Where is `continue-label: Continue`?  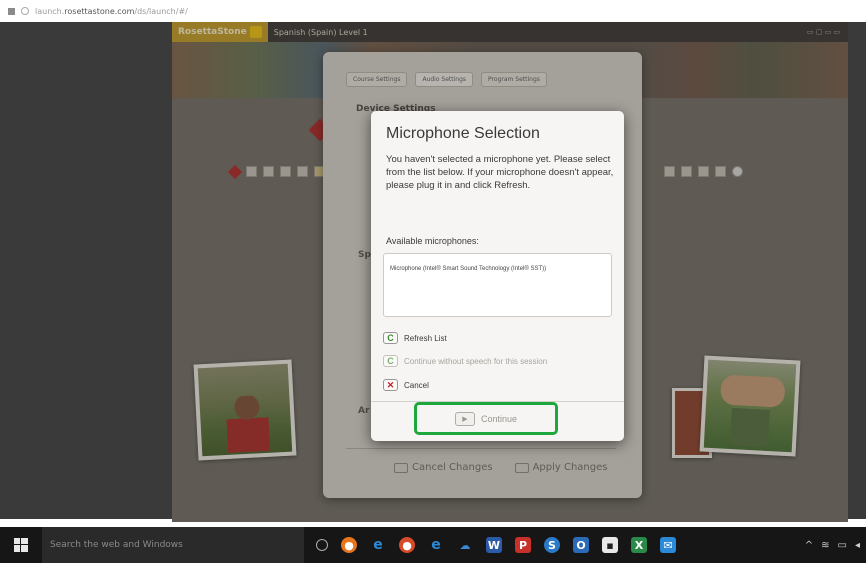 continue-label: Continue is located at coordinates (499, 418).